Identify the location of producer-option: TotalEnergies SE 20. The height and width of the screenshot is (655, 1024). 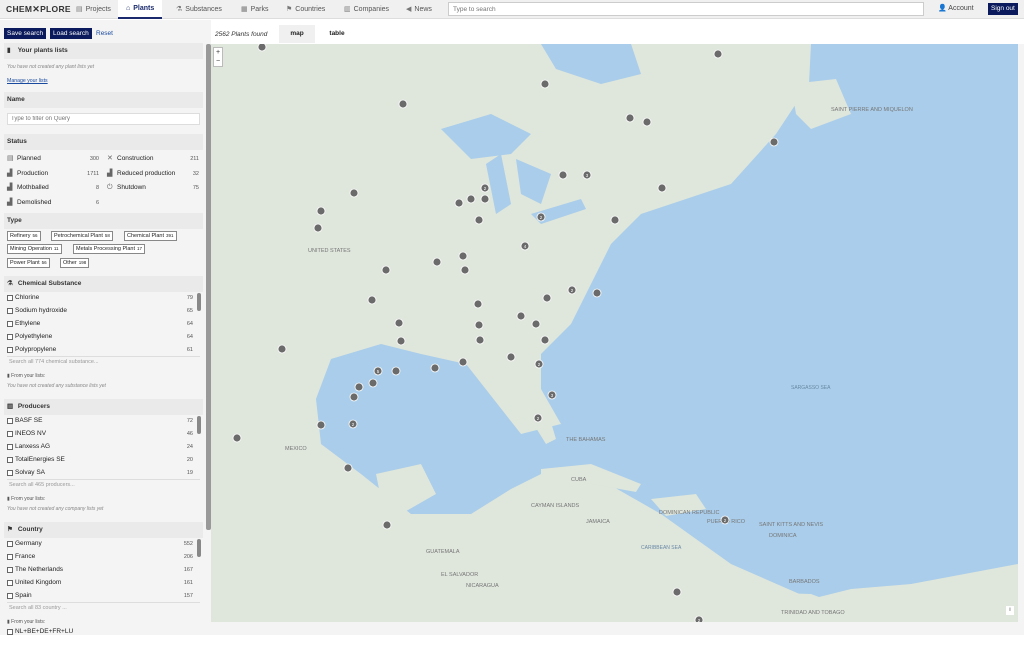
(102, 460).